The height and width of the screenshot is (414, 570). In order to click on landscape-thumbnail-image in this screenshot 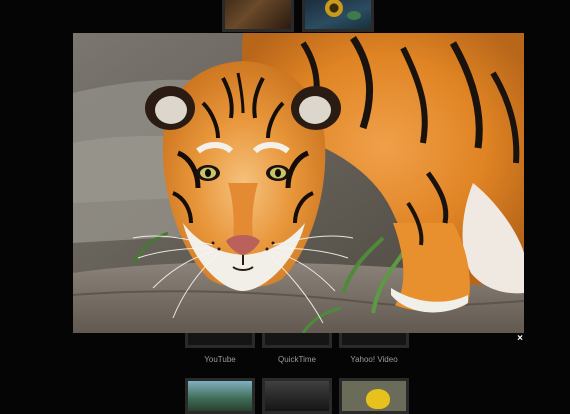, I will do `click(220, 396)`.